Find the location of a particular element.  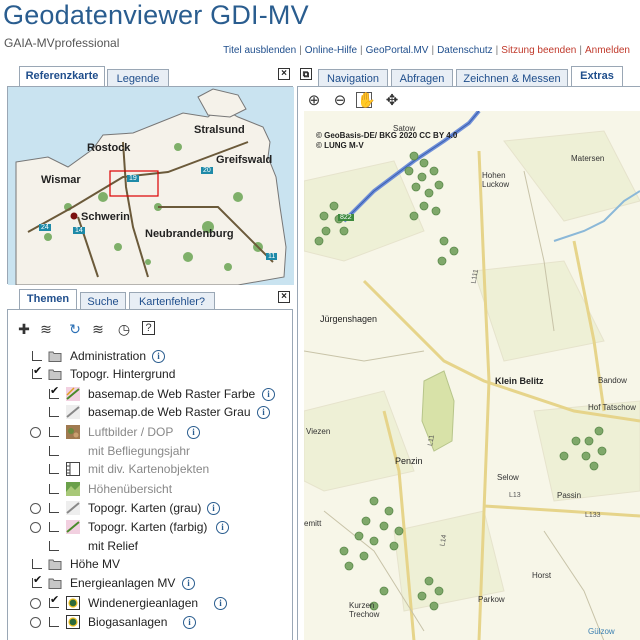

map-road-shield: 822 is located at coordinates (346, 217).